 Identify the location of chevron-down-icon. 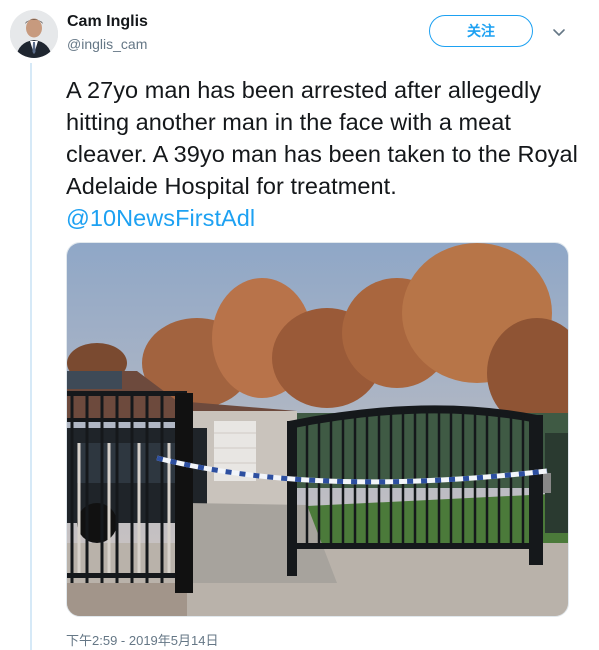
(559, 32).